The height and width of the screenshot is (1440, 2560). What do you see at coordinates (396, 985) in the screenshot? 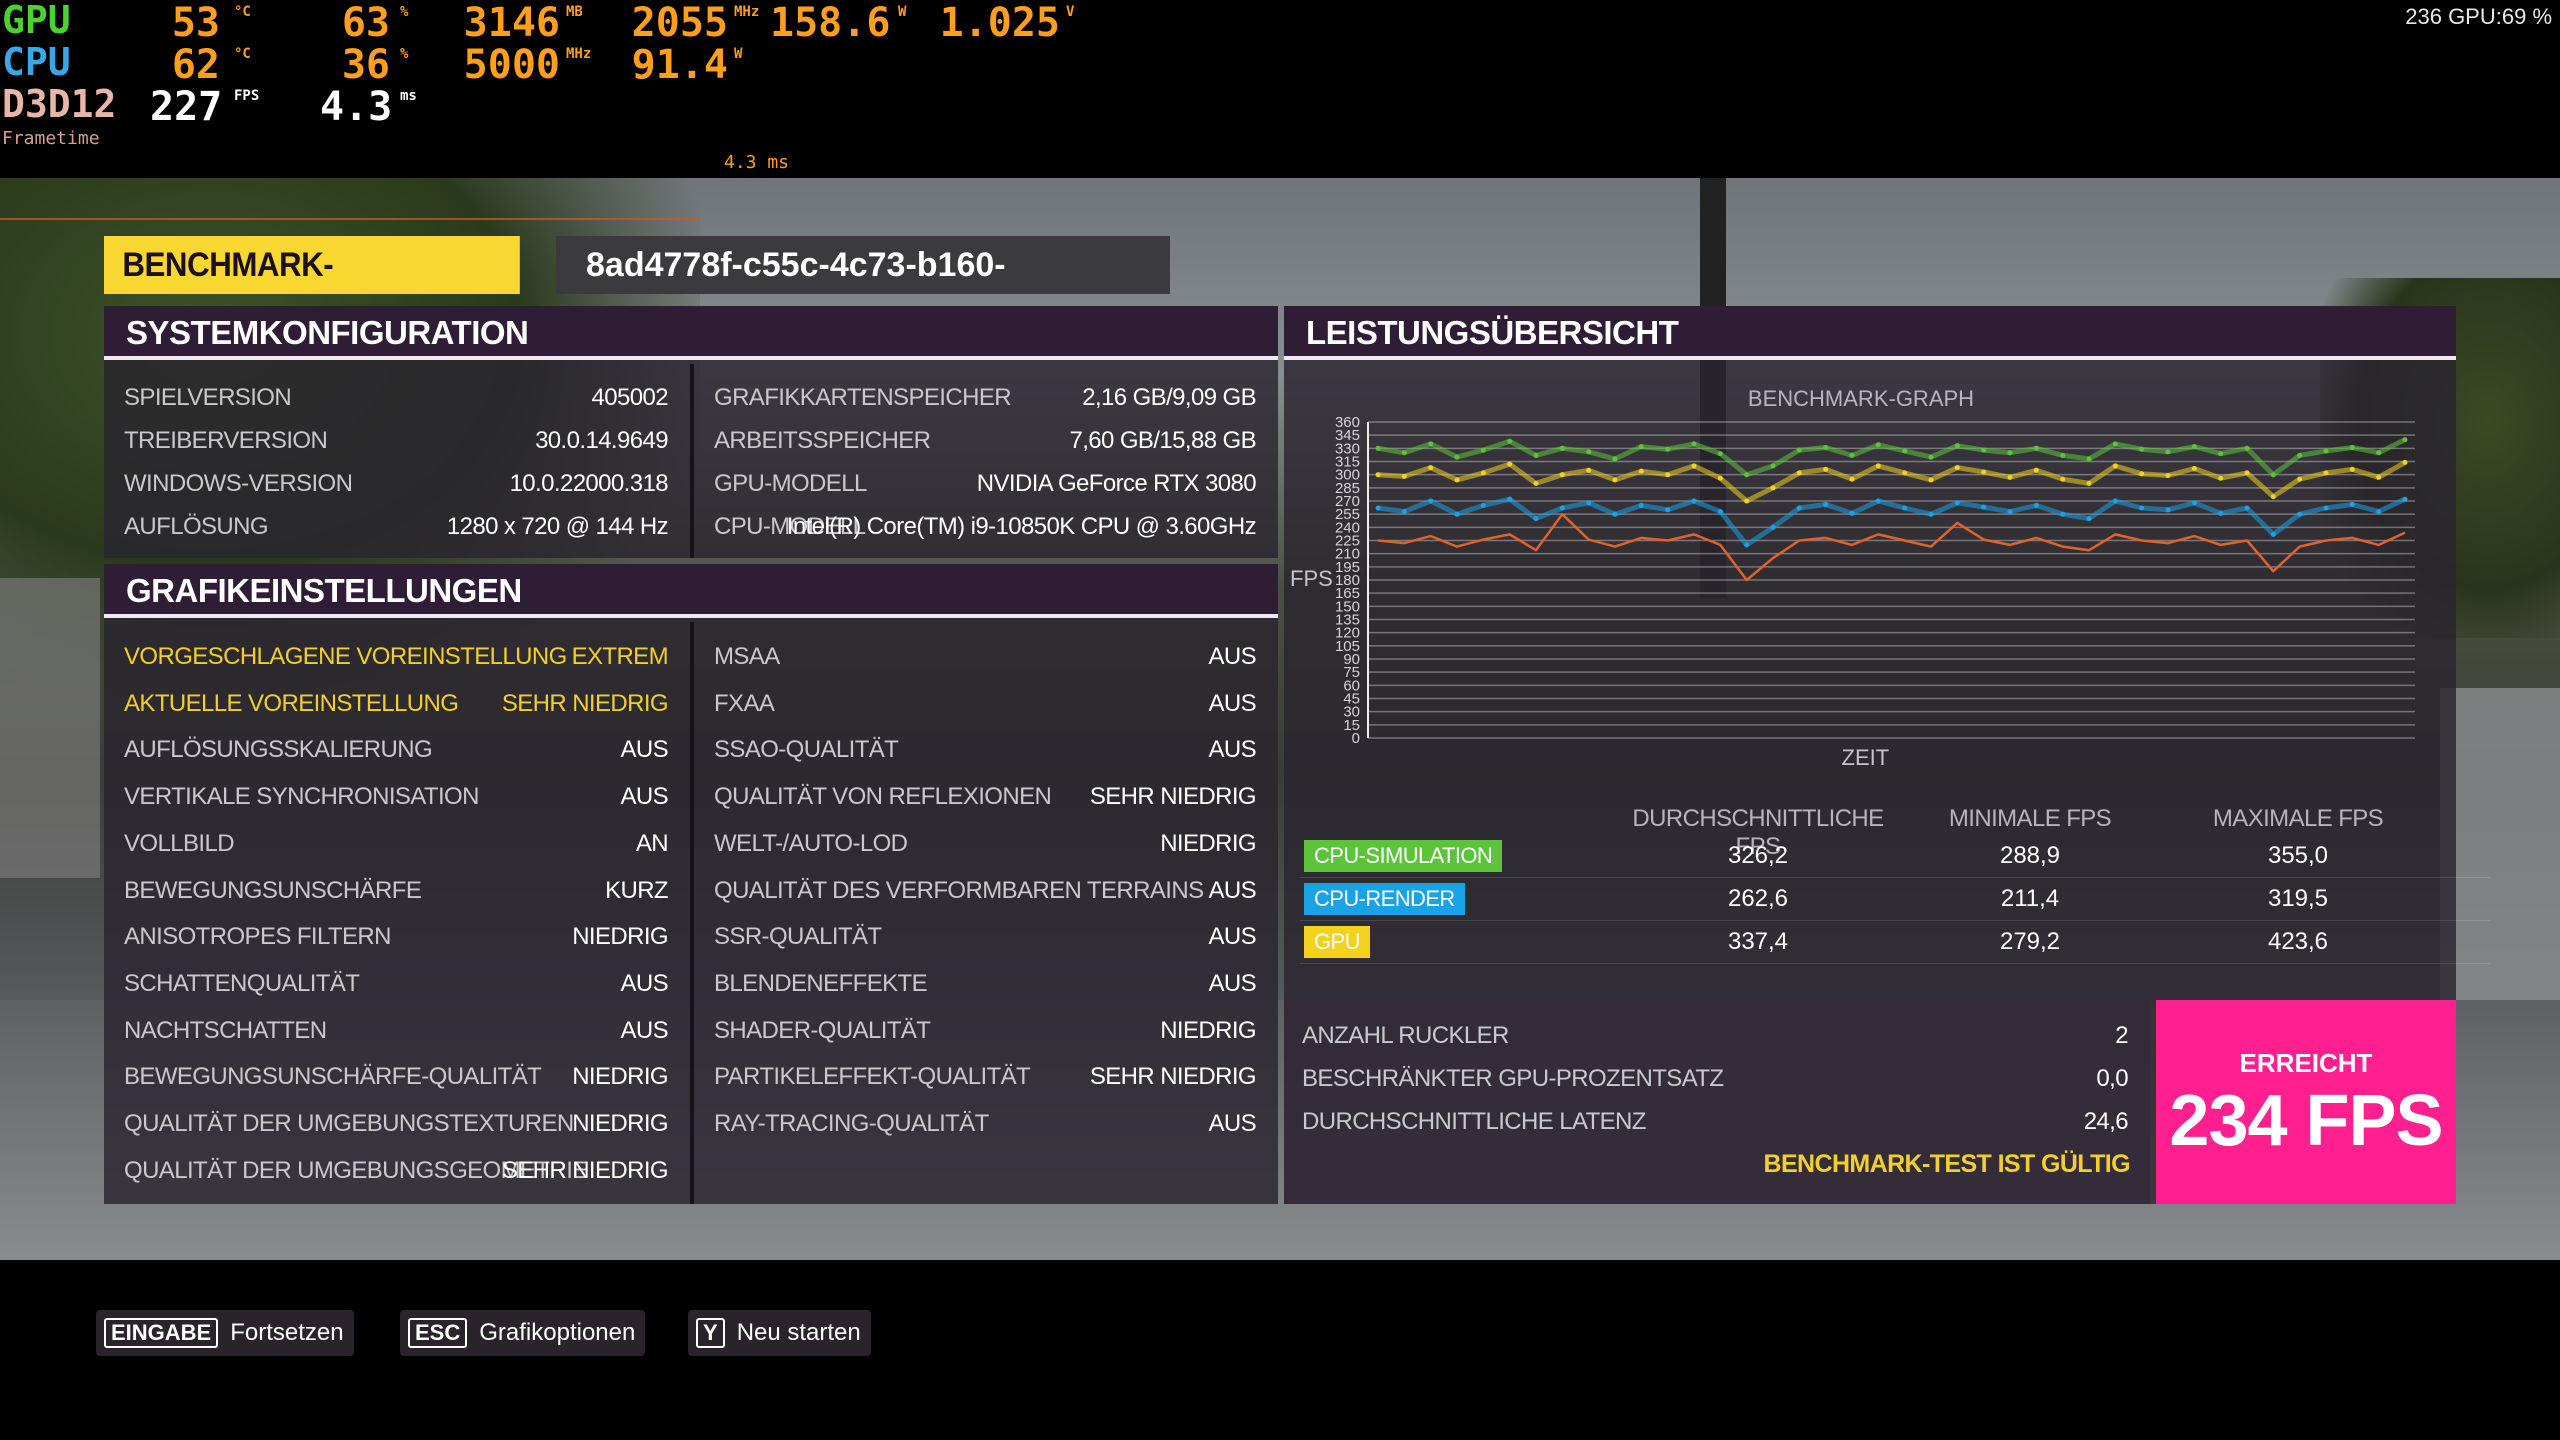
I see `graphics-setting-row: SCHATTENQUALITÄT AUS` at bounding box center [396, 985].